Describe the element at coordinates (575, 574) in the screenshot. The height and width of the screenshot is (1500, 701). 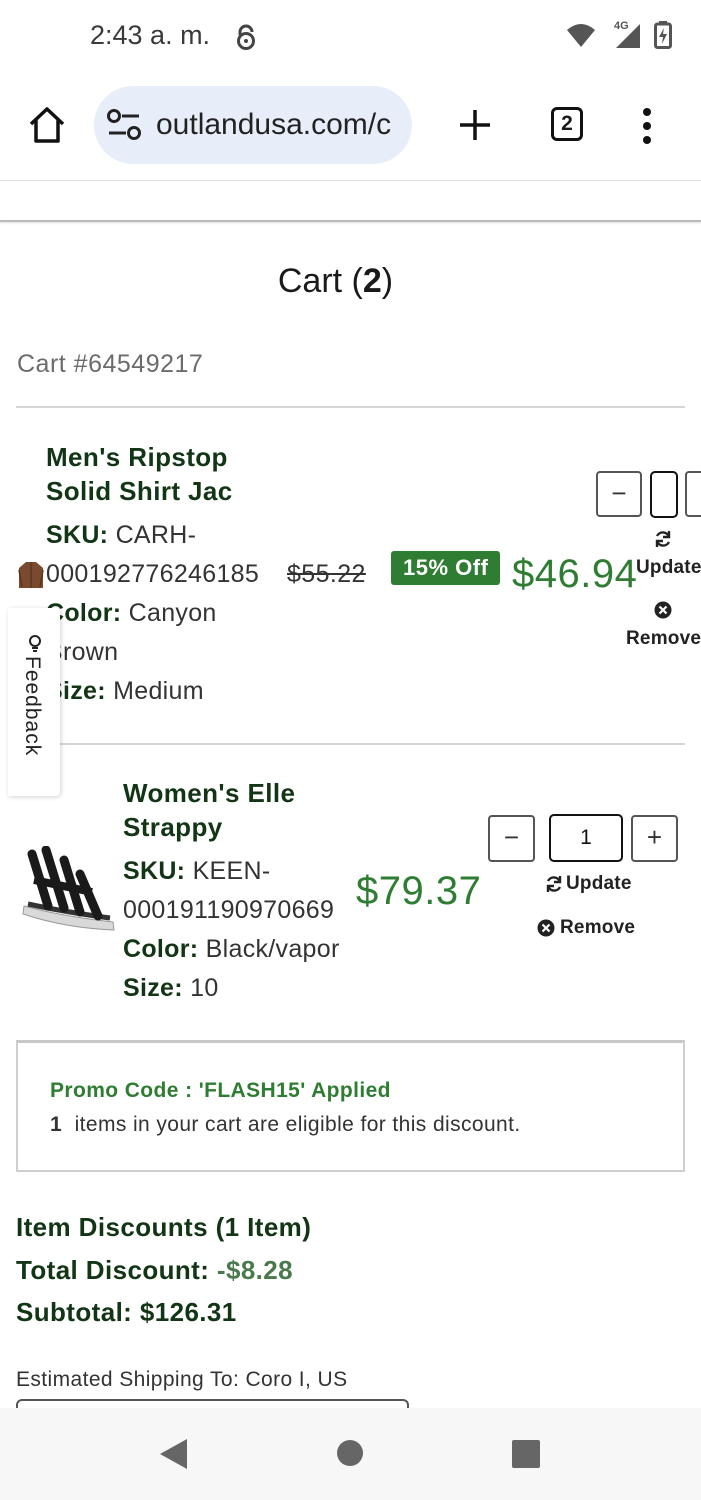
I see `item-price: $46.94` at that location.